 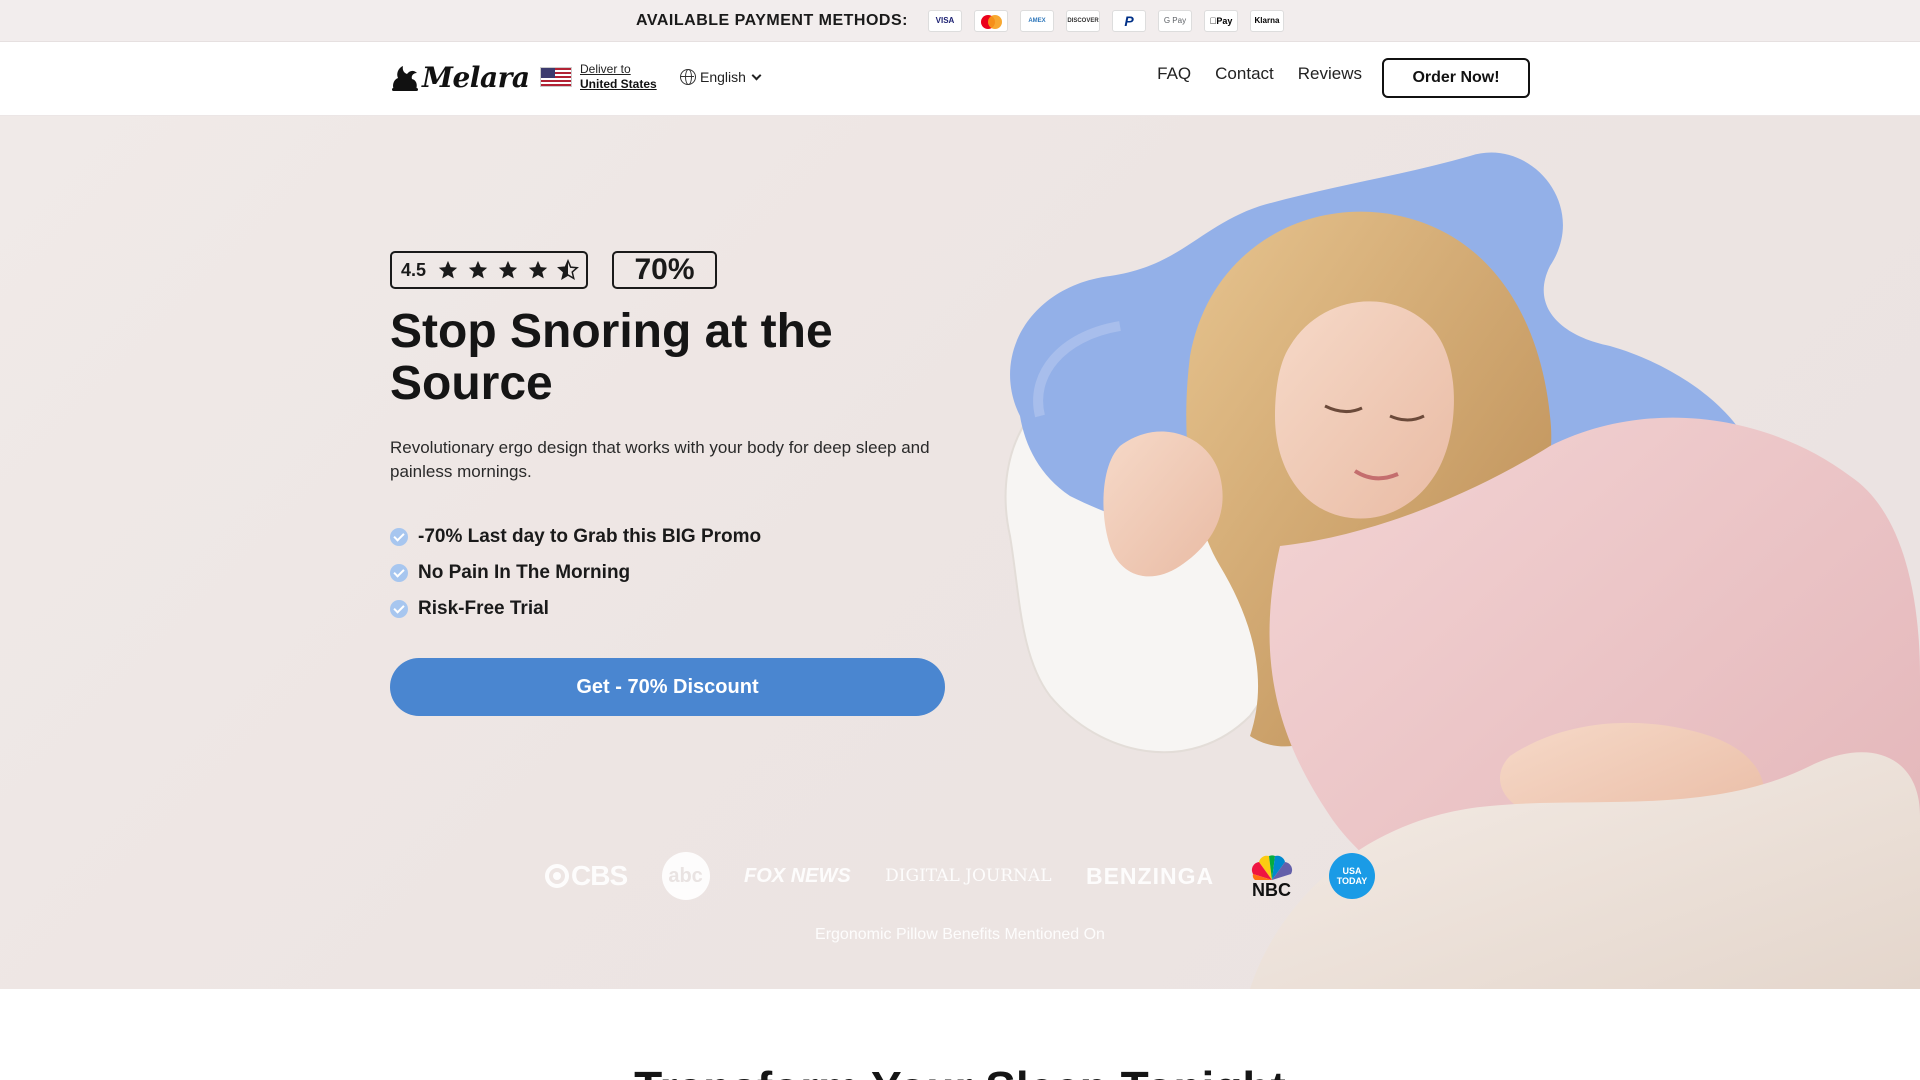 I want to click on logo: Melara, so click(x=460, y=77).